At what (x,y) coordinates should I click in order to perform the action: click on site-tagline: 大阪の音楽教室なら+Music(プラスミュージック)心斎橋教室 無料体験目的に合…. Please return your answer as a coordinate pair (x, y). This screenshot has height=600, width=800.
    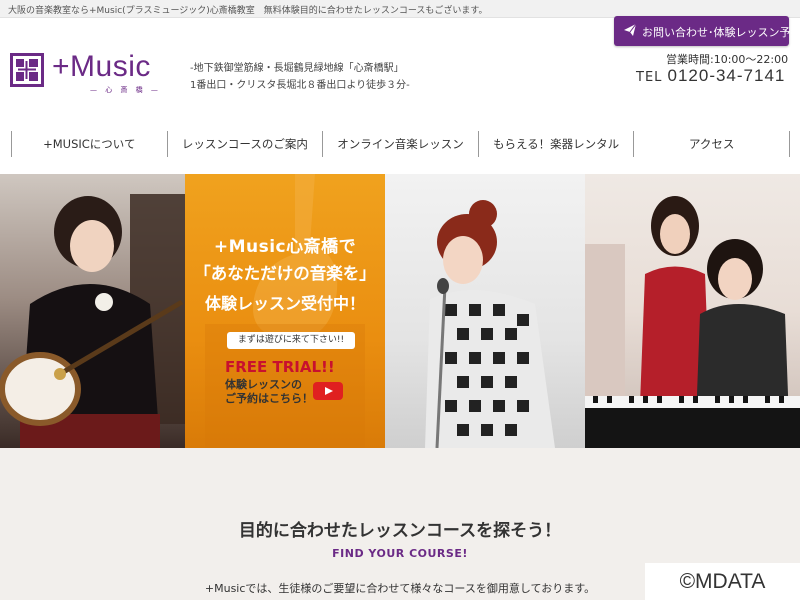
    Looking at the image, I should click on (248, 11).